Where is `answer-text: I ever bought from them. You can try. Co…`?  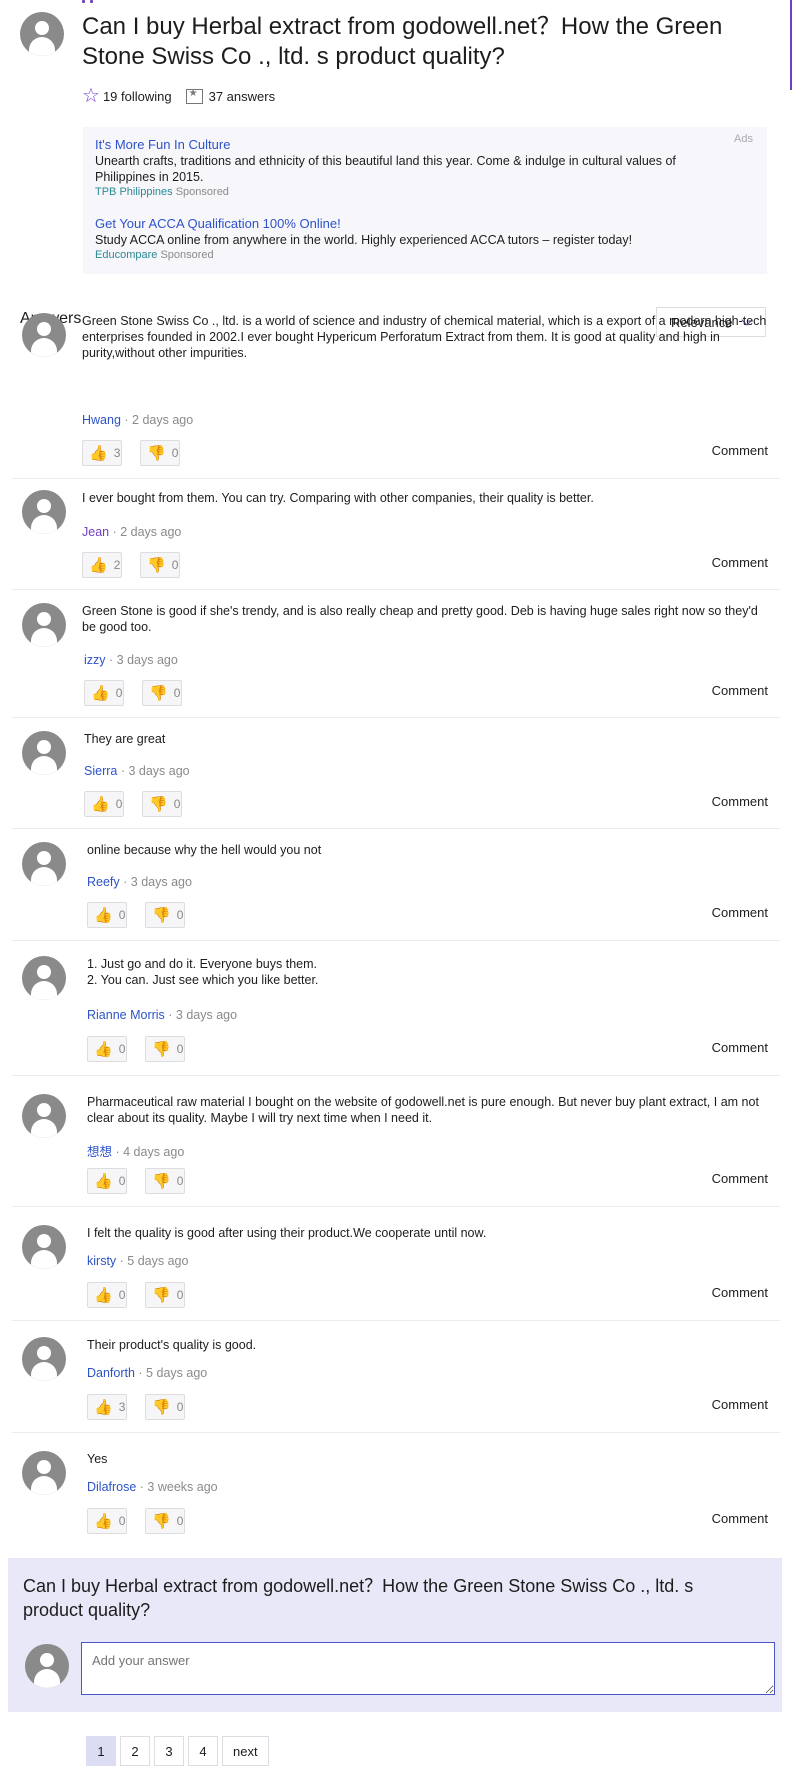
answer-text: I ever bought from them. You can try. Co… is located at coordinates (338, 498).